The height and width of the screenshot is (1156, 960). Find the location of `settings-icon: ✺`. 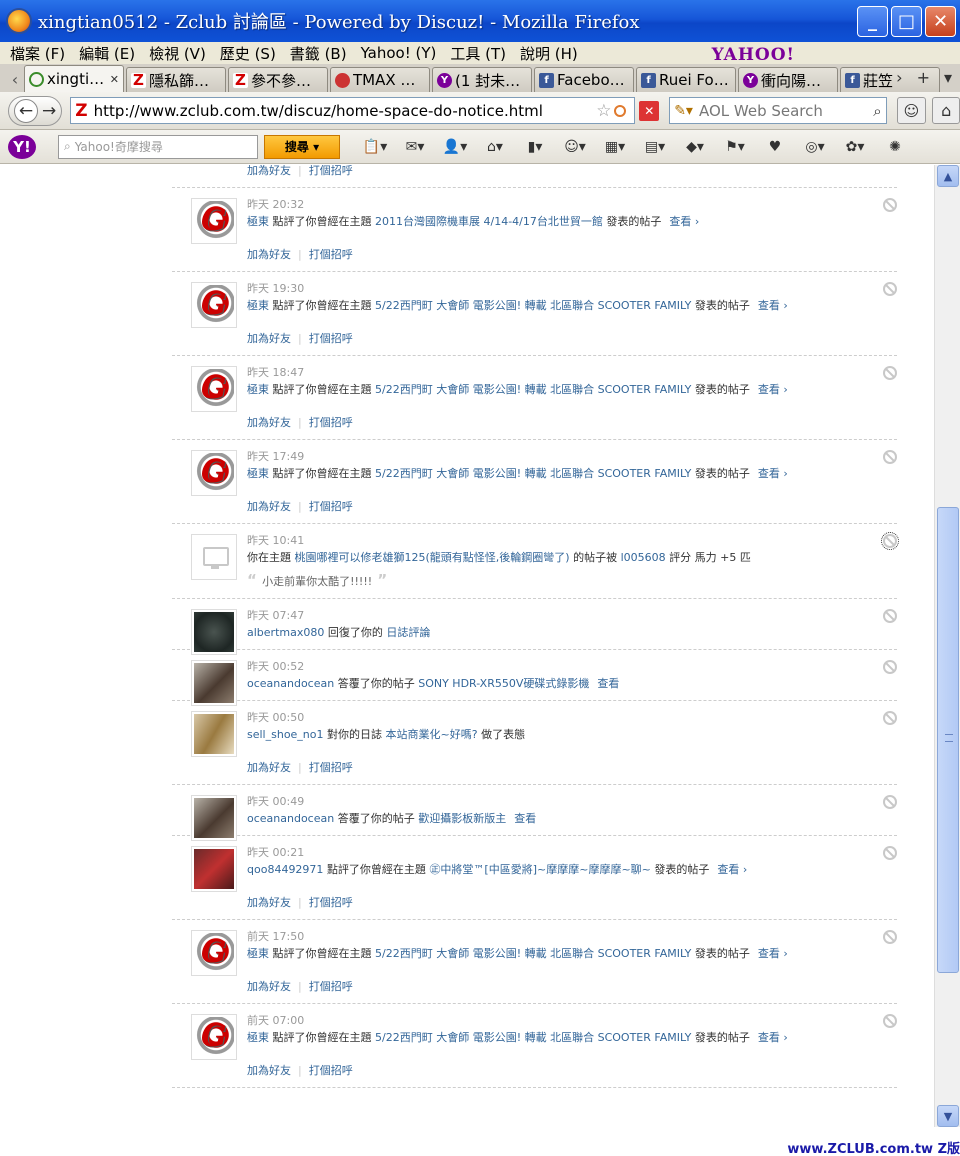

settings-icon: ✺ is located at coordinates (895, 147).